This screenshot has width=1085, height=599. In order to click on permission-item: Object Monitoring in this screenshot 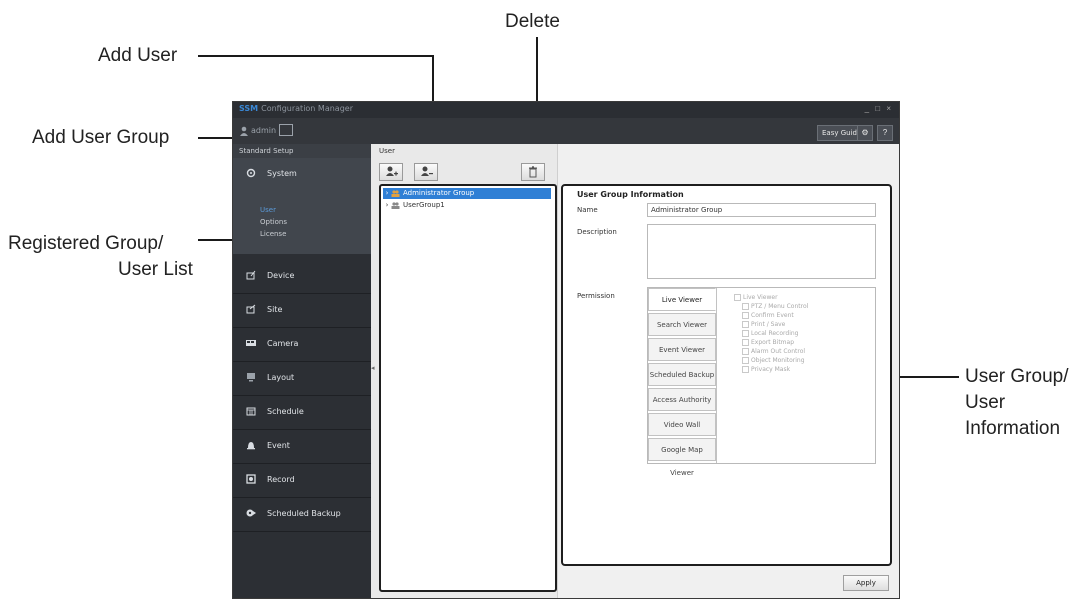, I will do `click(771, 360)`.